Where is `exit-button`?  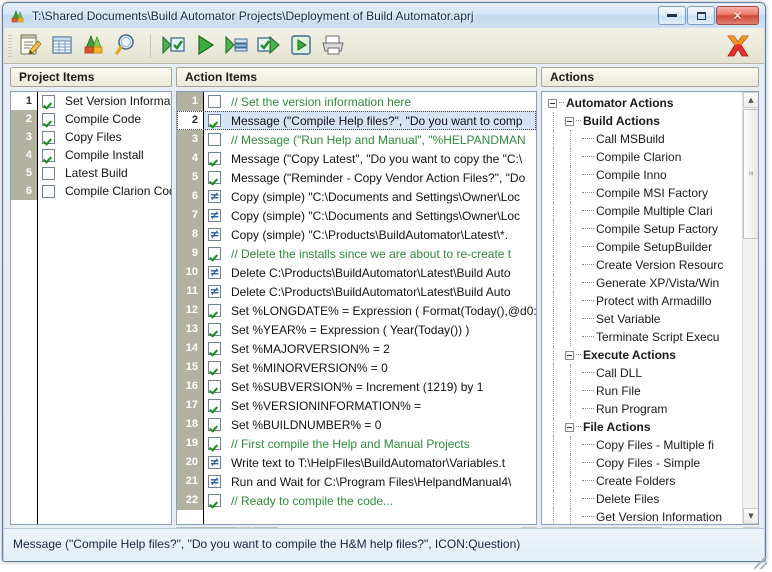
exit-button is located at coordinates (739, 46).